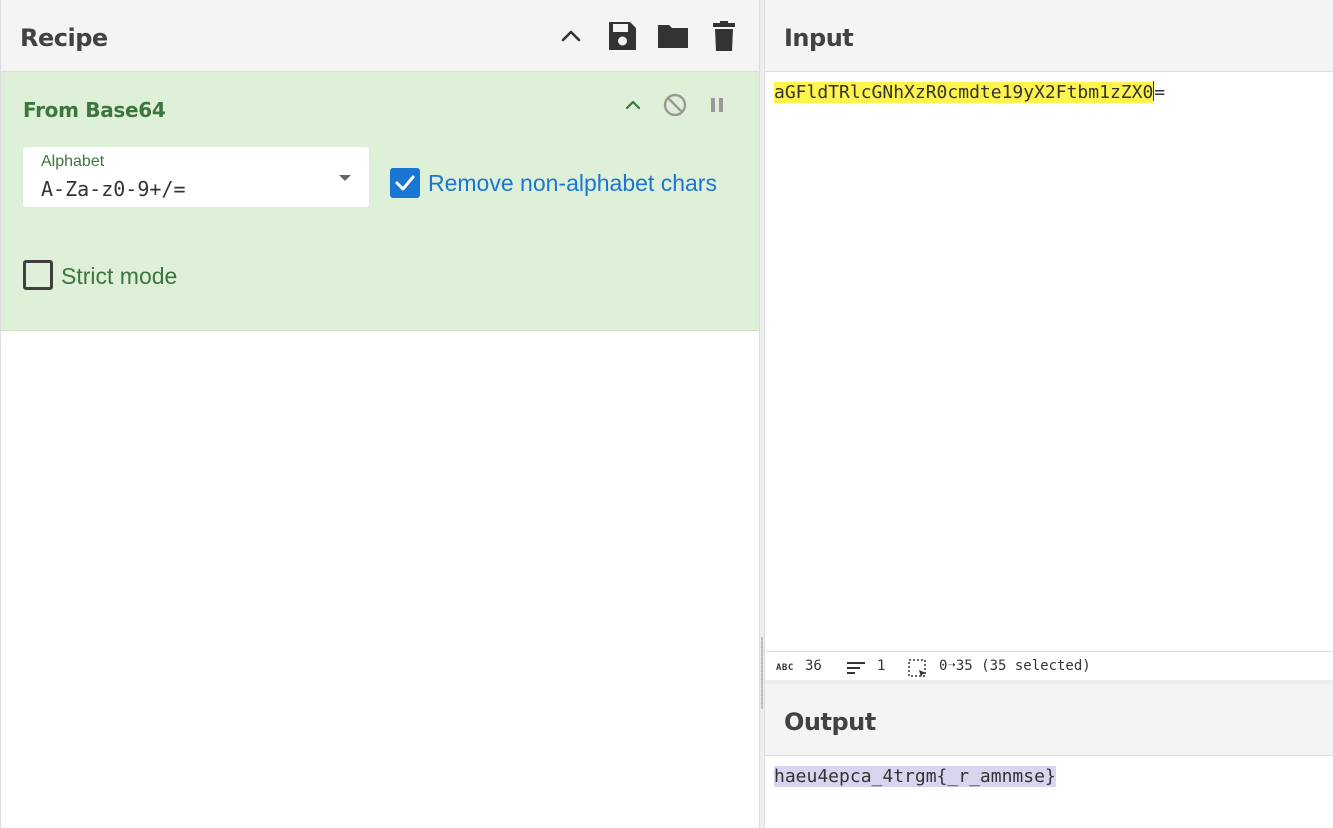 Image resolution: width=1333 pixels, height=828 pixels. Describe the element at coordinates (572, 183) in the screenshot. I see `remove-non-alphabet-label: Remove non-alphabet chars` at that location.